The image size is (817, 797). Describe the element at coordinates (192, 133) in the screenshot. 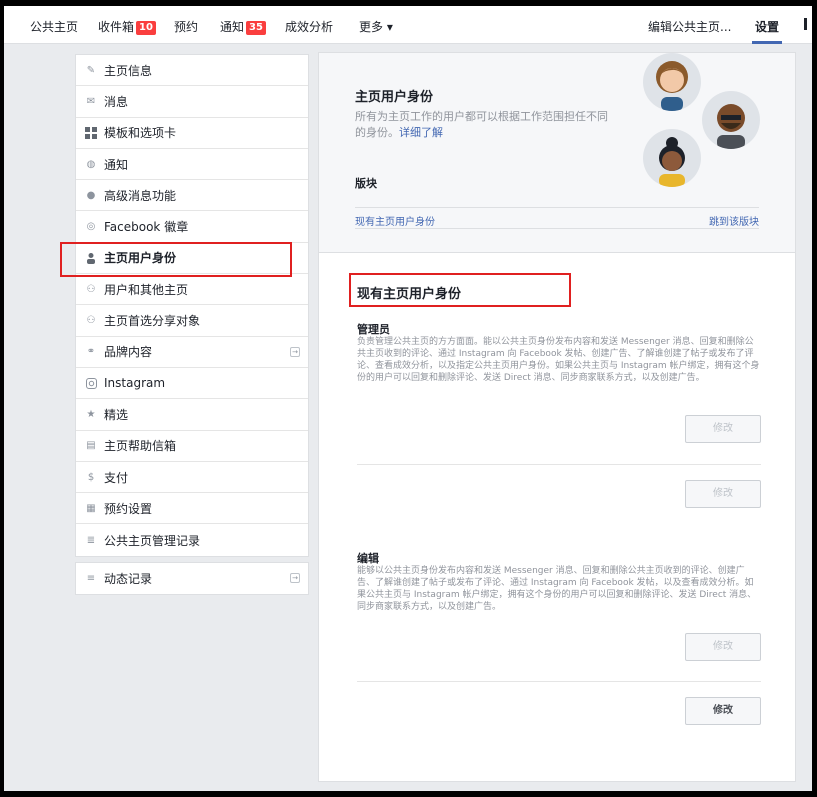

I see `sidebar-item-templates: 模板和选项卡` at that location.